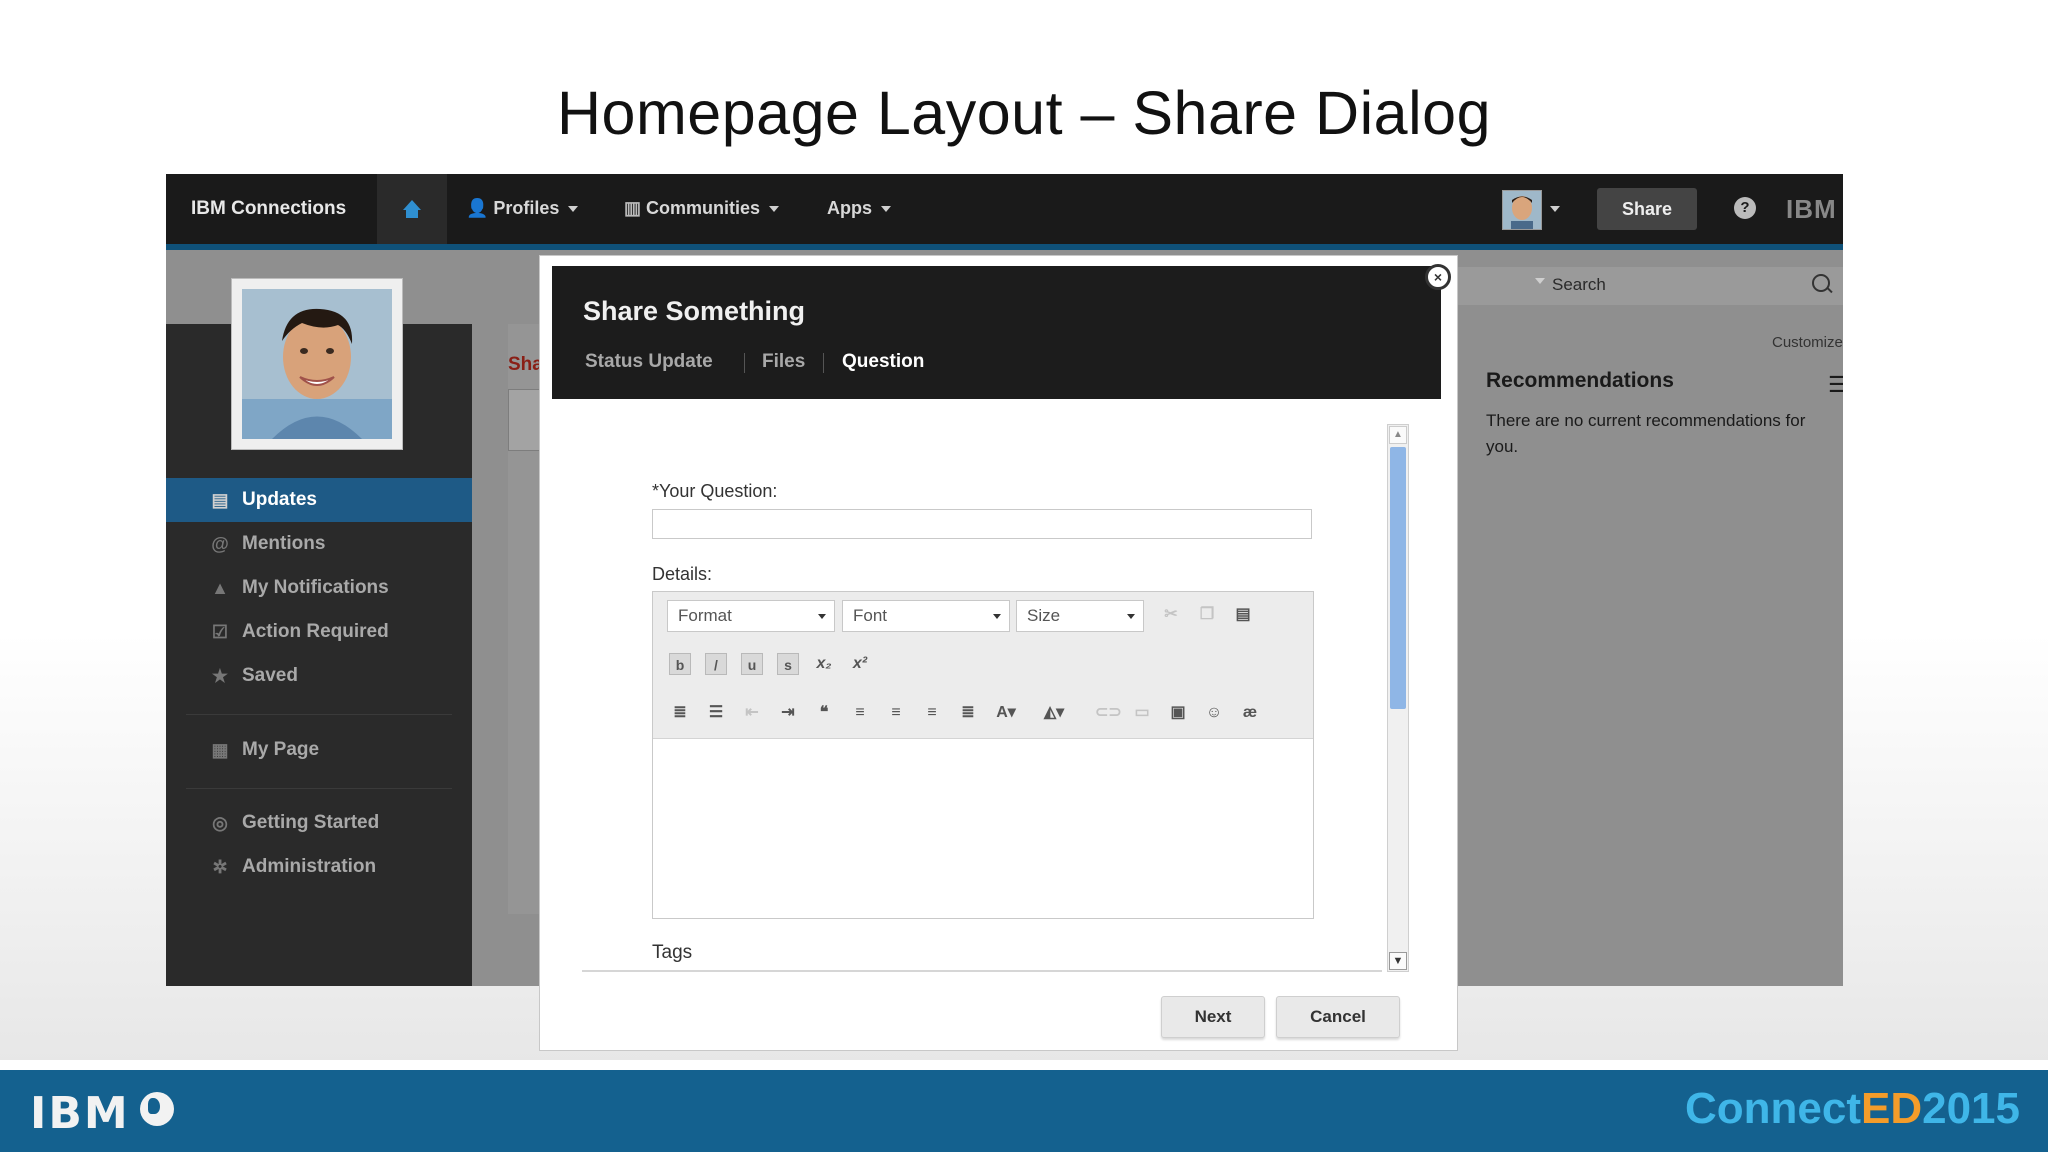 This screenshot has height=1152, width=2048. Describe the element at coordinates (220, 676) in the screenshot. I see `star-icon: ★` at that location.